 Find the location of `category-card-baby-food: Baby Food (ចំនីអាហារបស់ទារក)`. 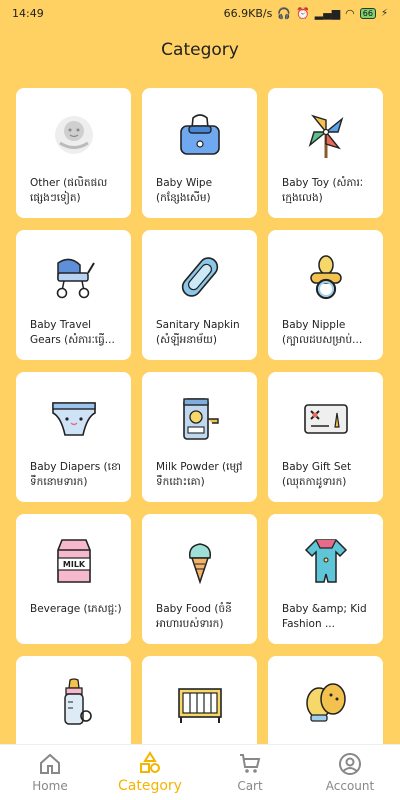

category-card-baby-food: Baby Food (ចំនីអាហារបស់ទារក) is located at coordinates (199, 579).